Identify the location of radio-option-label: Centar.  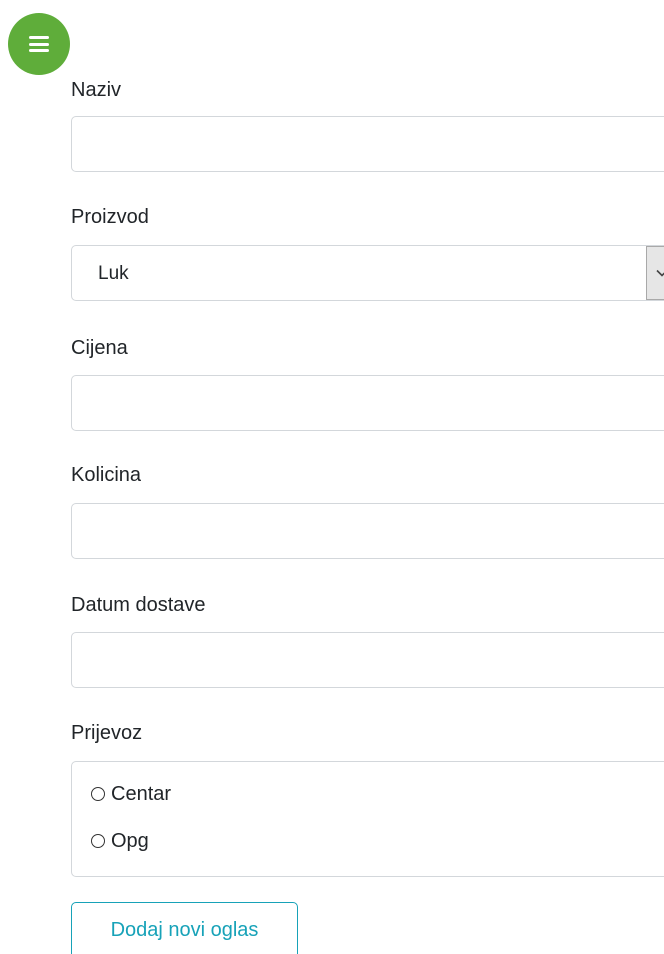
(141, 794).